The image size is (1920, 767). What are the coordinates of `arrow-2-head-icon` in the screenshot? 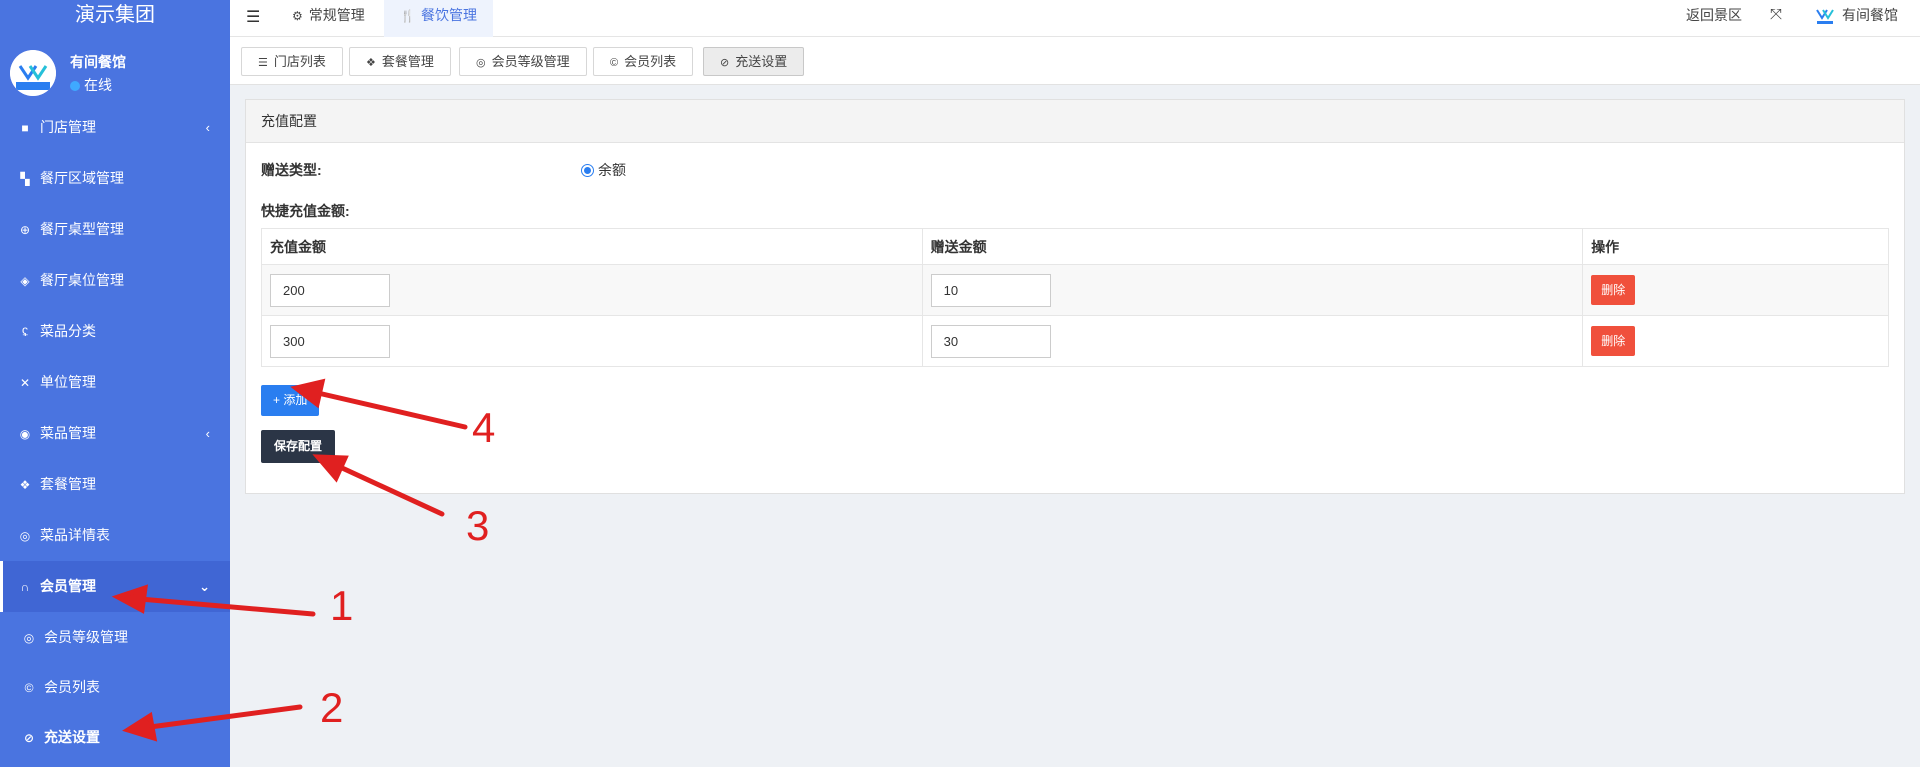 It's located at (140, 726).